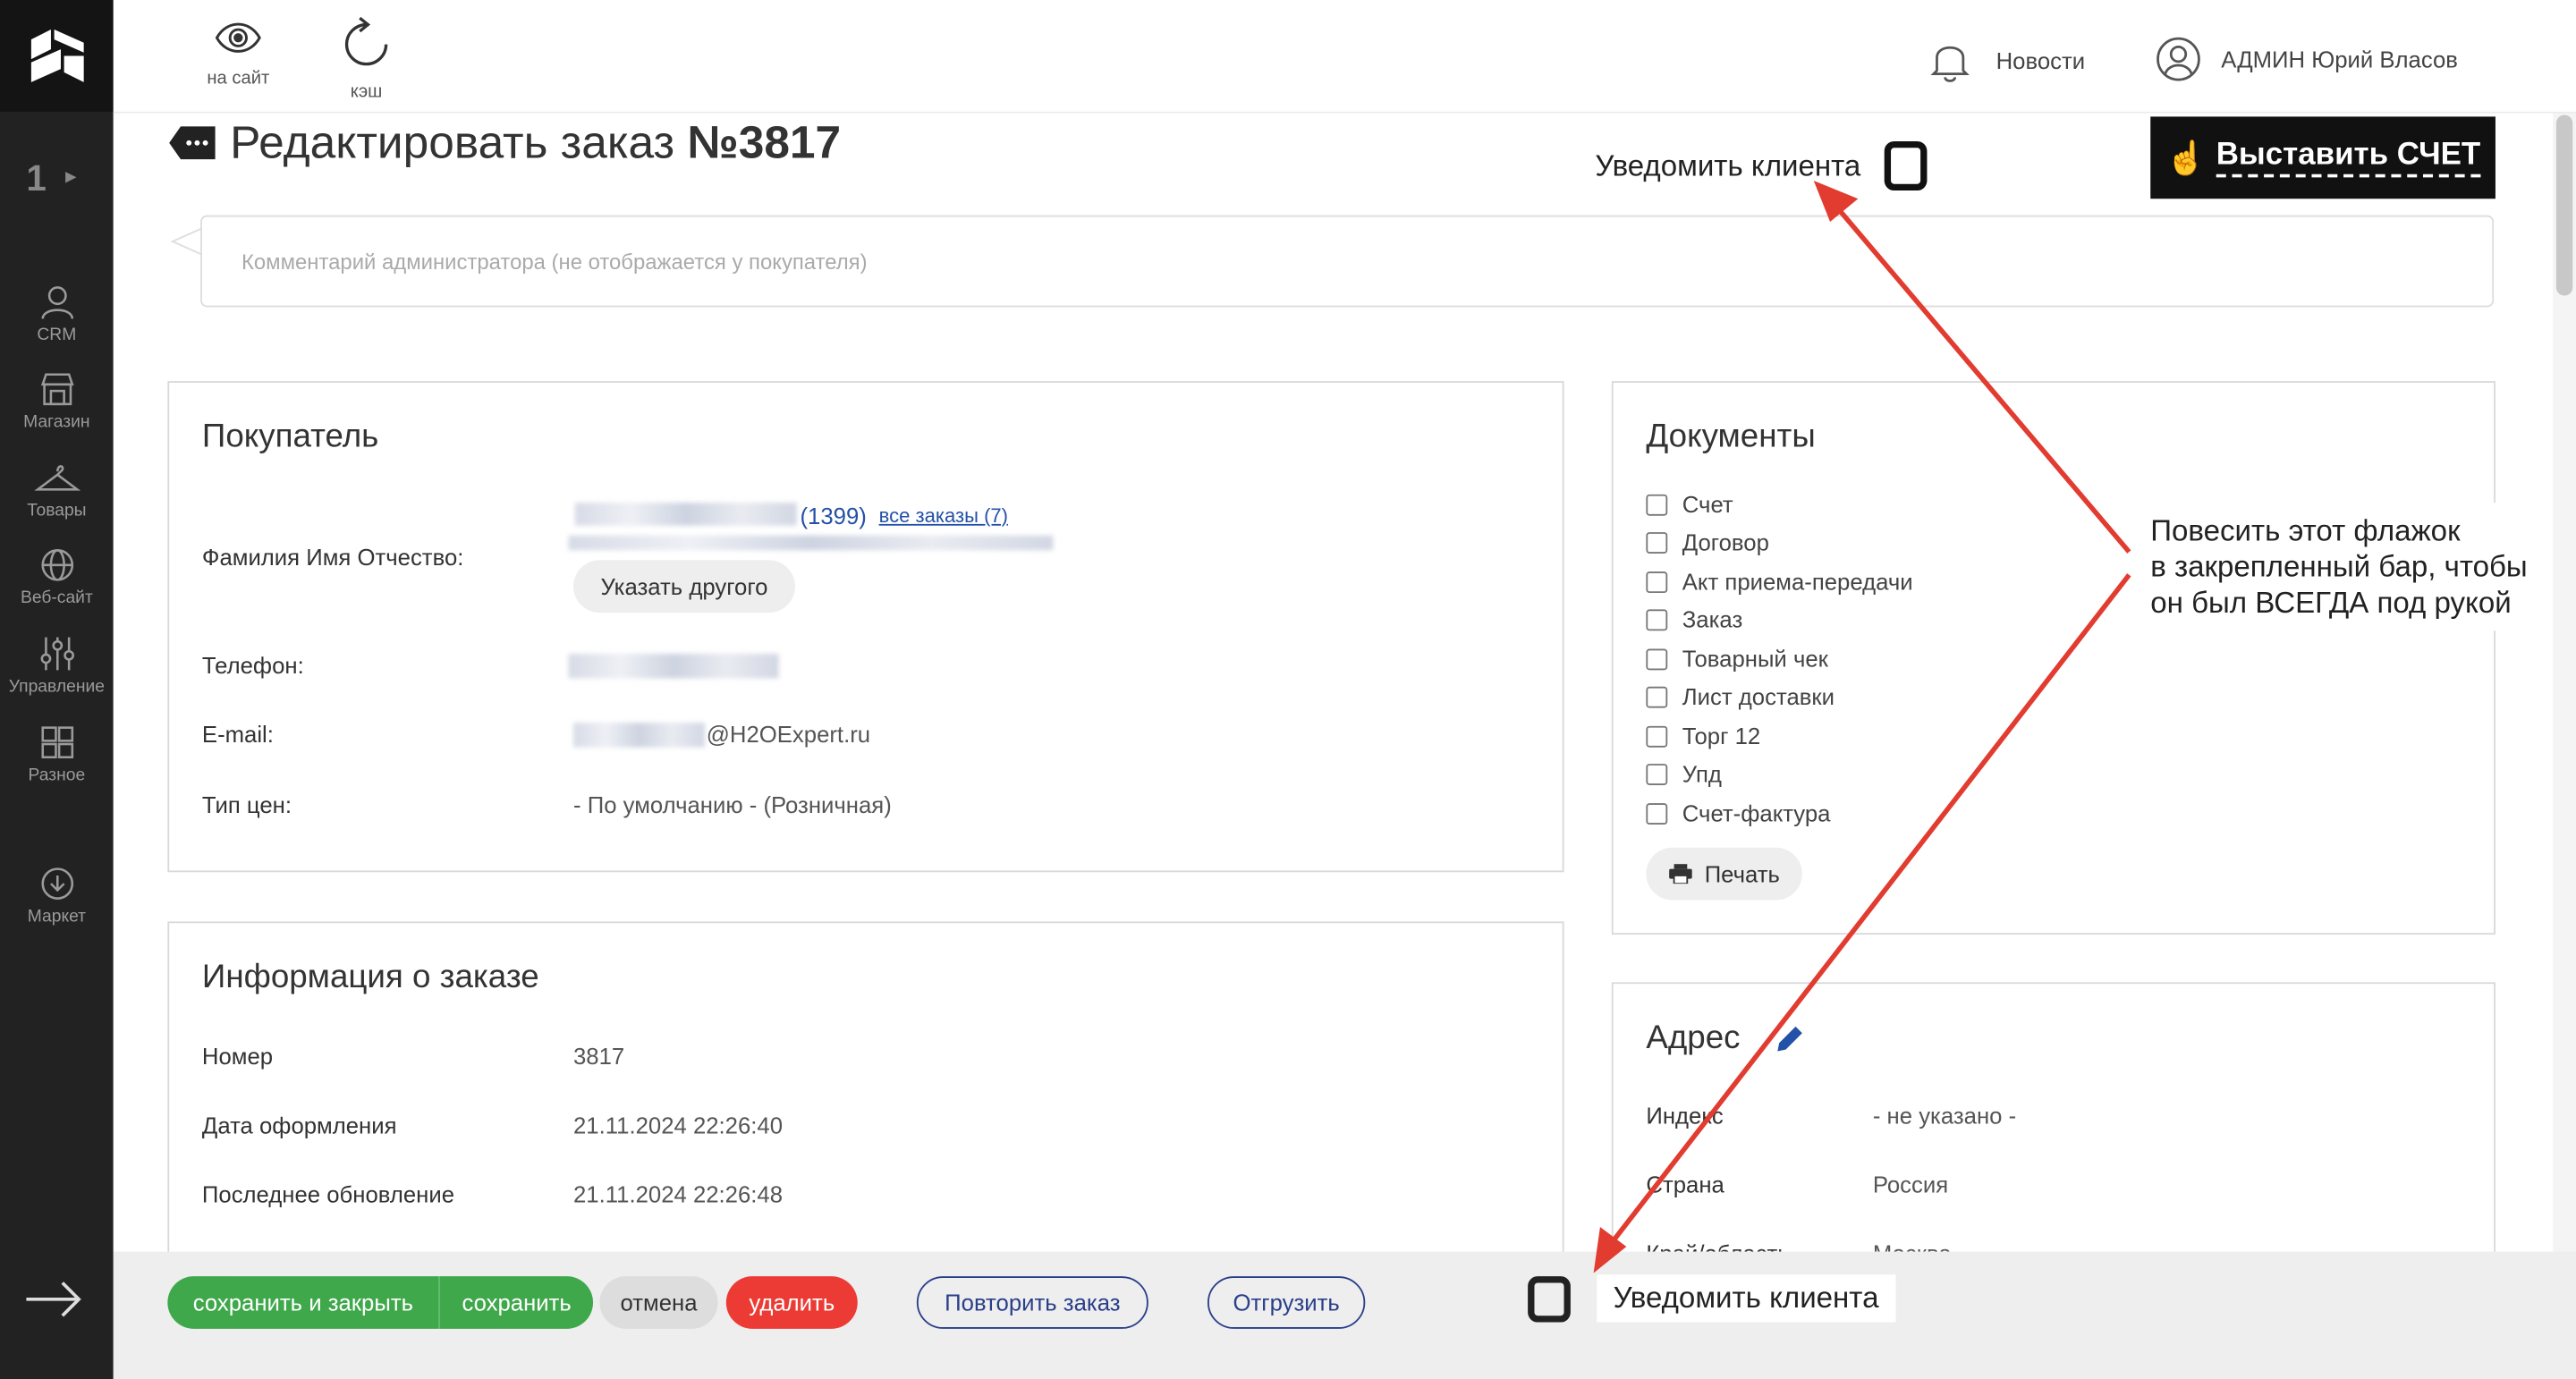  Describe the element at coordinates (57, 406) in the screenshot. I see `sidebar-item-store: Магазин` at that location.